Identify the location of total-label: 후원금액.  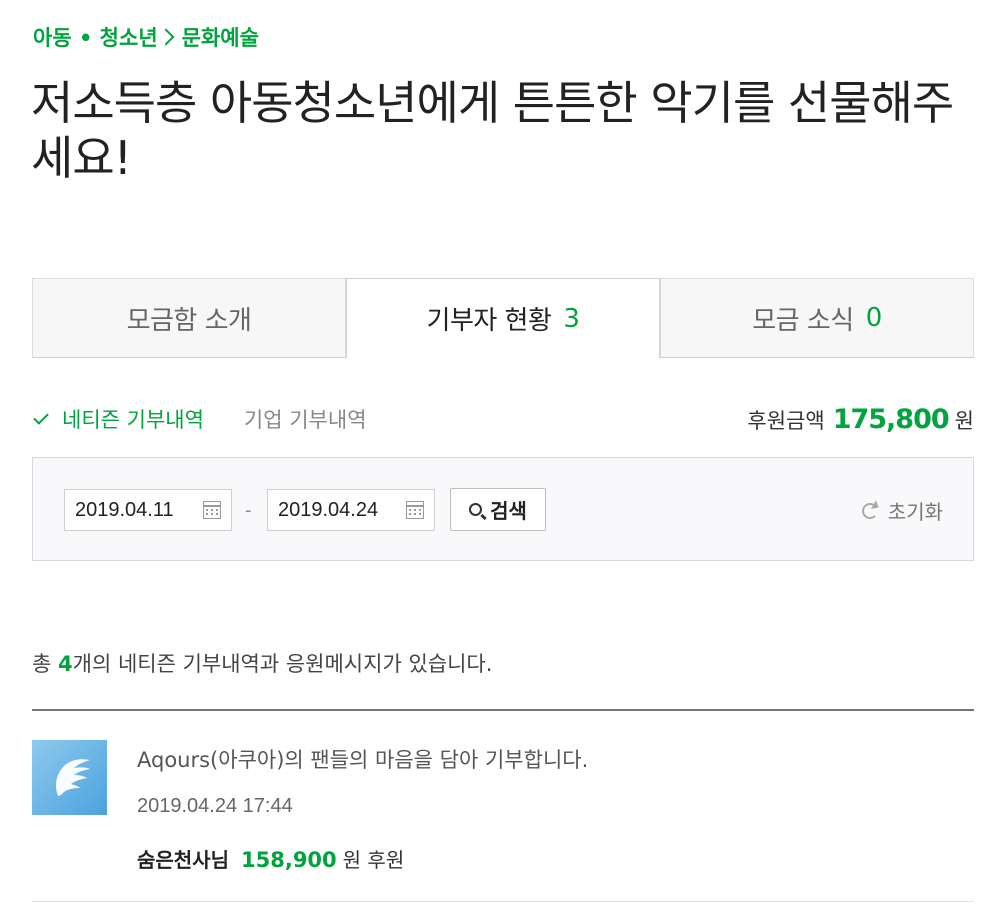
(786, 420).